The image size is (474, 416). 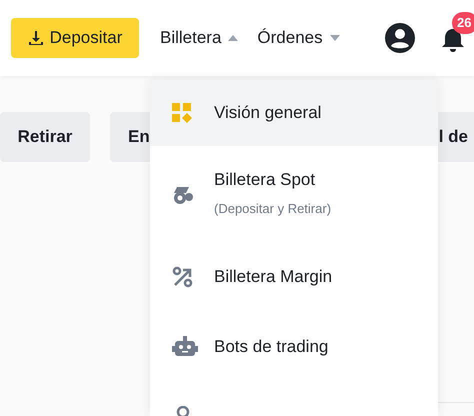 What do you see at coordinates (75, 38) in the screenshot?
I see `deposit-button: Depositar` at bounding box center [75, 38].